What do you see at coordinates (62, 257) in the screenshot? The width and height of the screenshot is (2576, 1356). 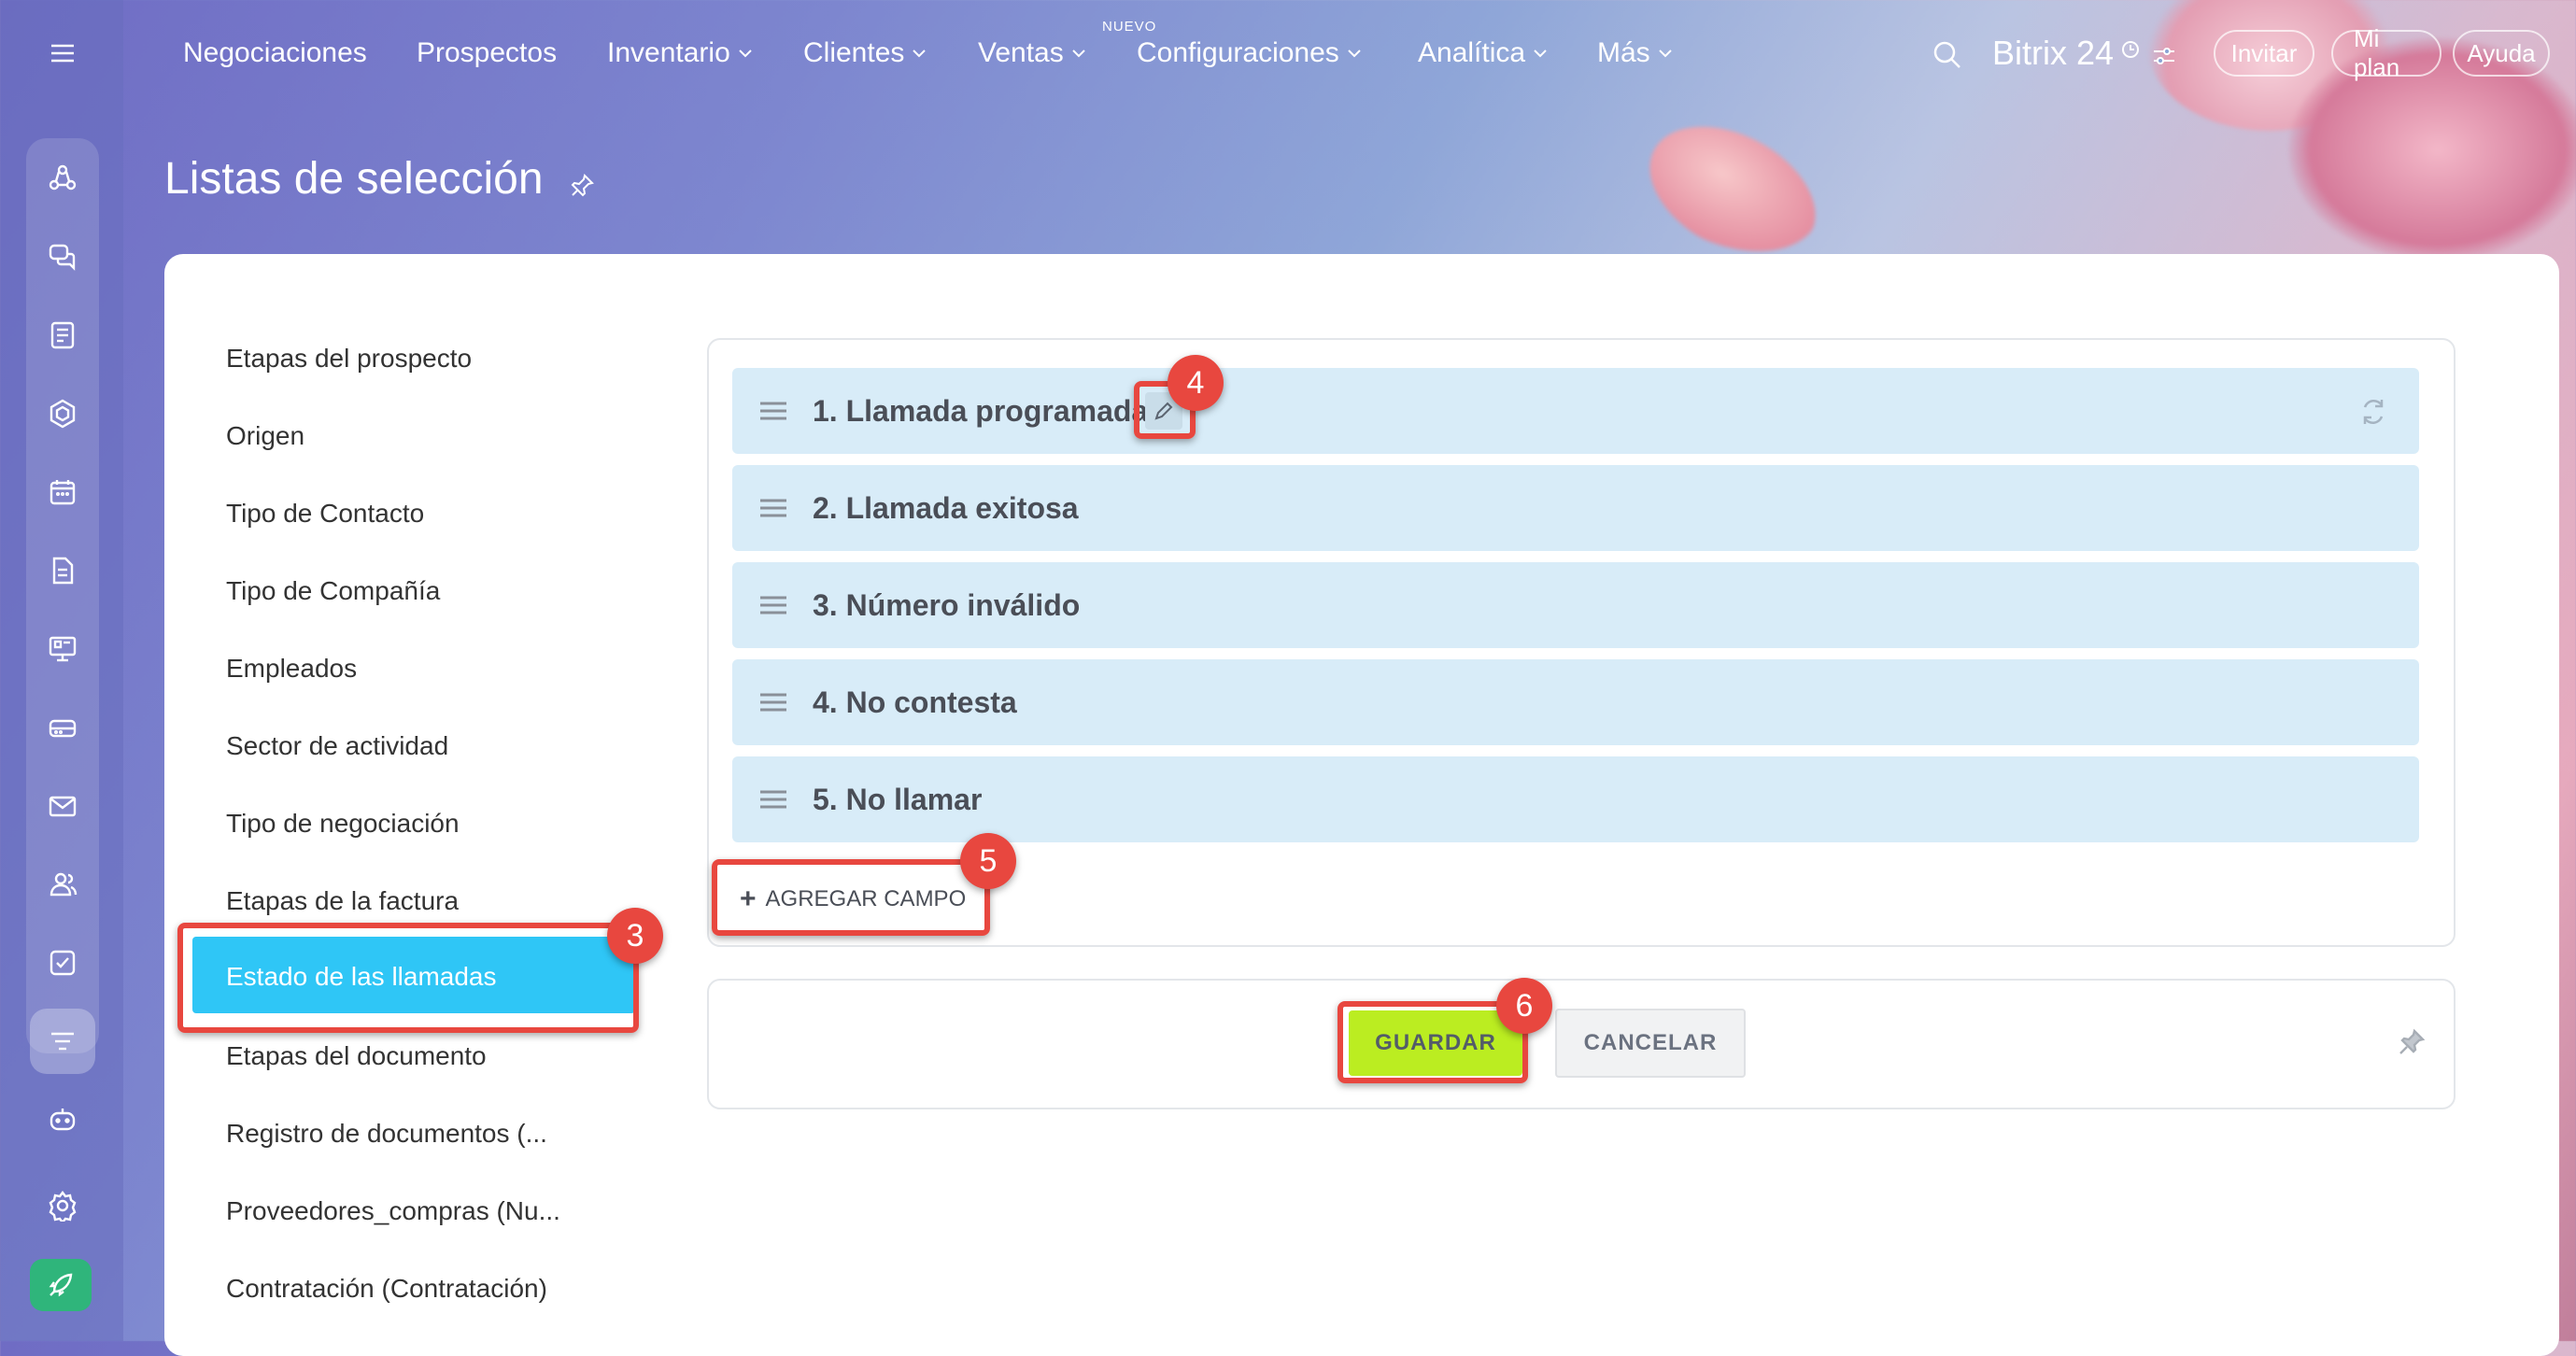 I see `chat-icon` at bounding box center [62, 257].